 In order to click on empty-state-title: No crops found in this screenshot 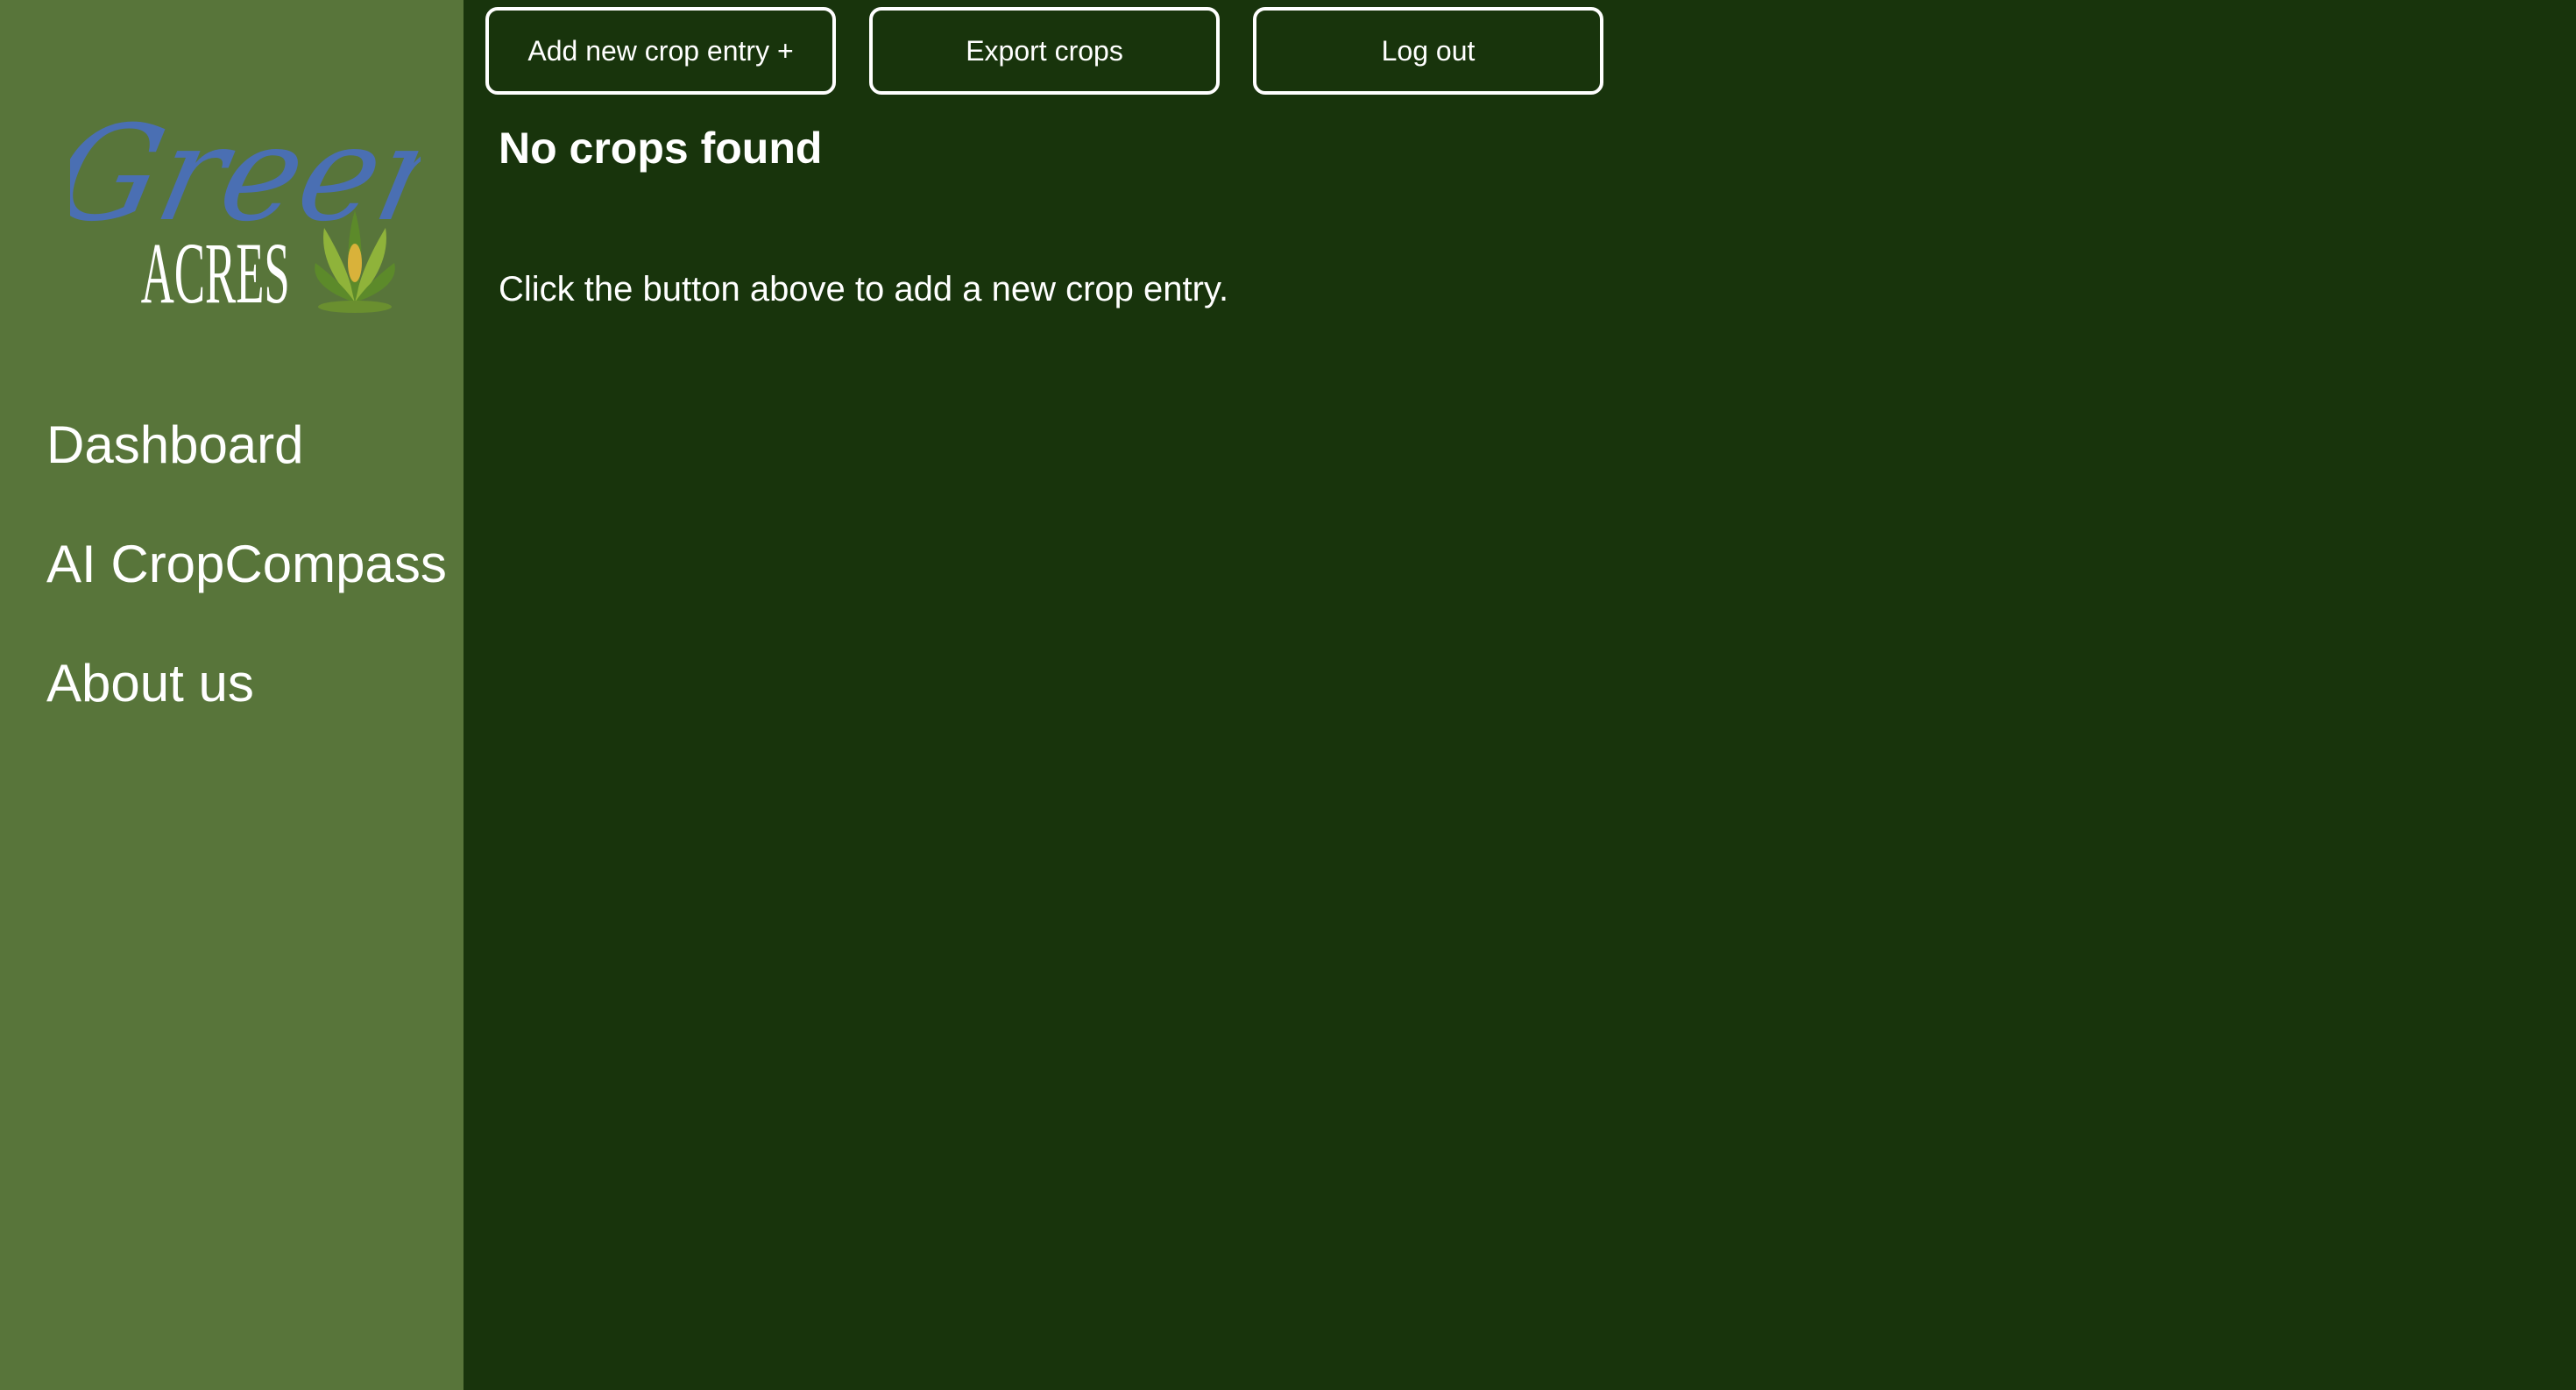, I will do `click(661, 148)`.